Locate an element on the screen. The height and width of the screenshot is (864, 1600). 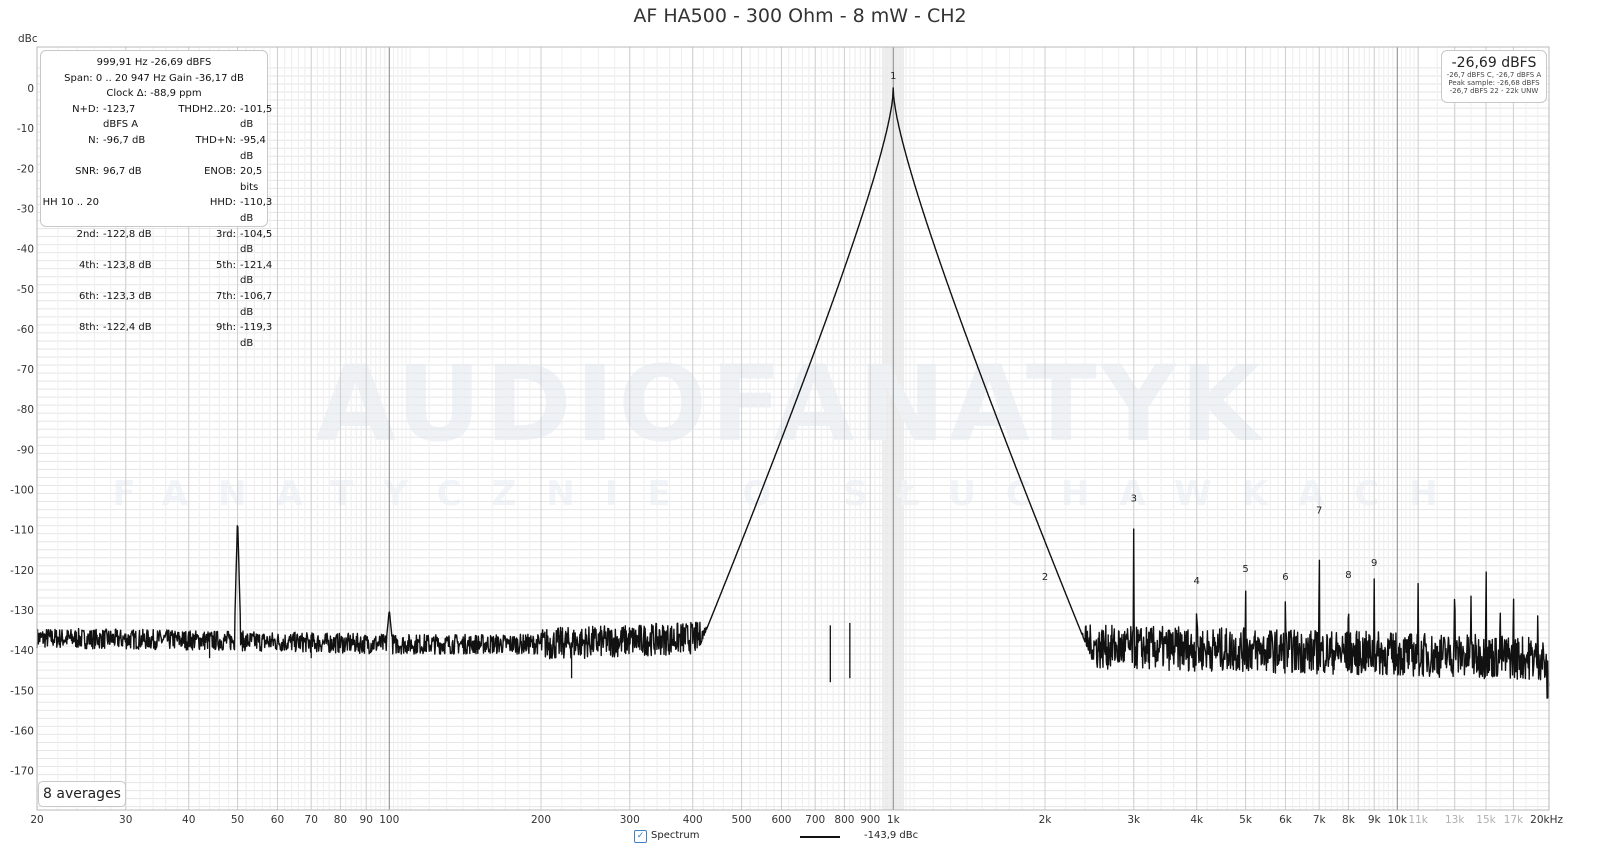
averages-badge: 8 averages is located at coordinates (82, 794).